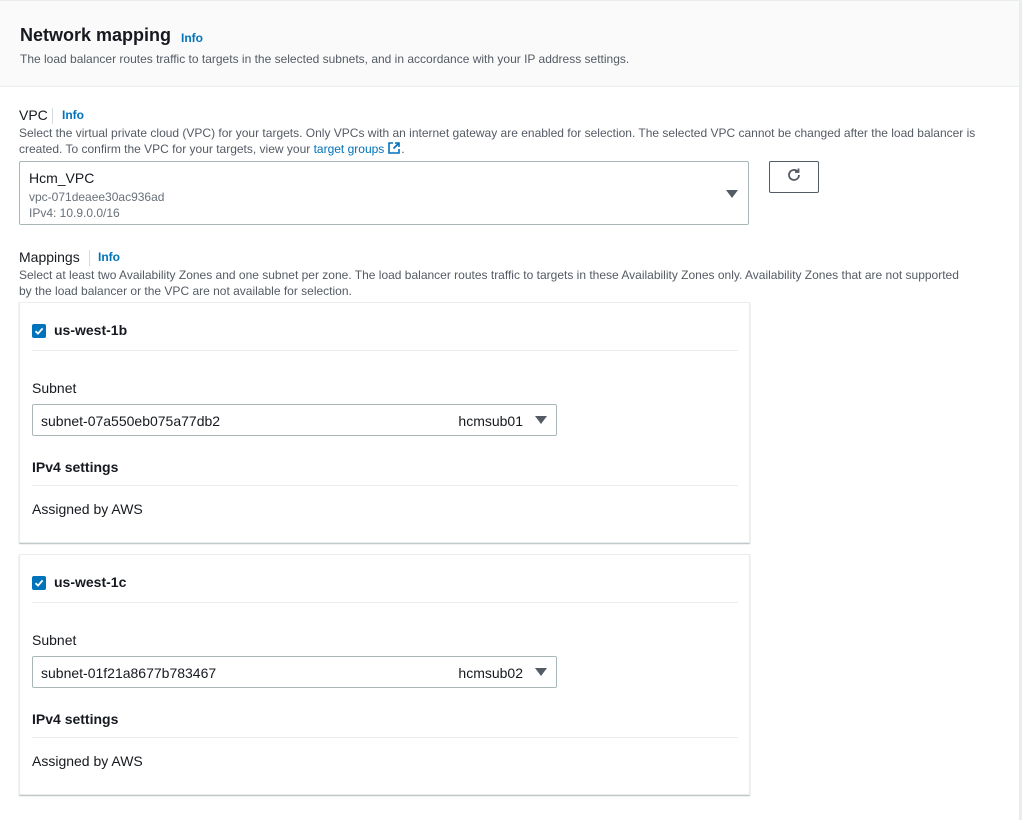  What do you see at coordinates (52, 116) in the screenshot?
I see `vpc-label-divider` at bounding box center [52, 116].